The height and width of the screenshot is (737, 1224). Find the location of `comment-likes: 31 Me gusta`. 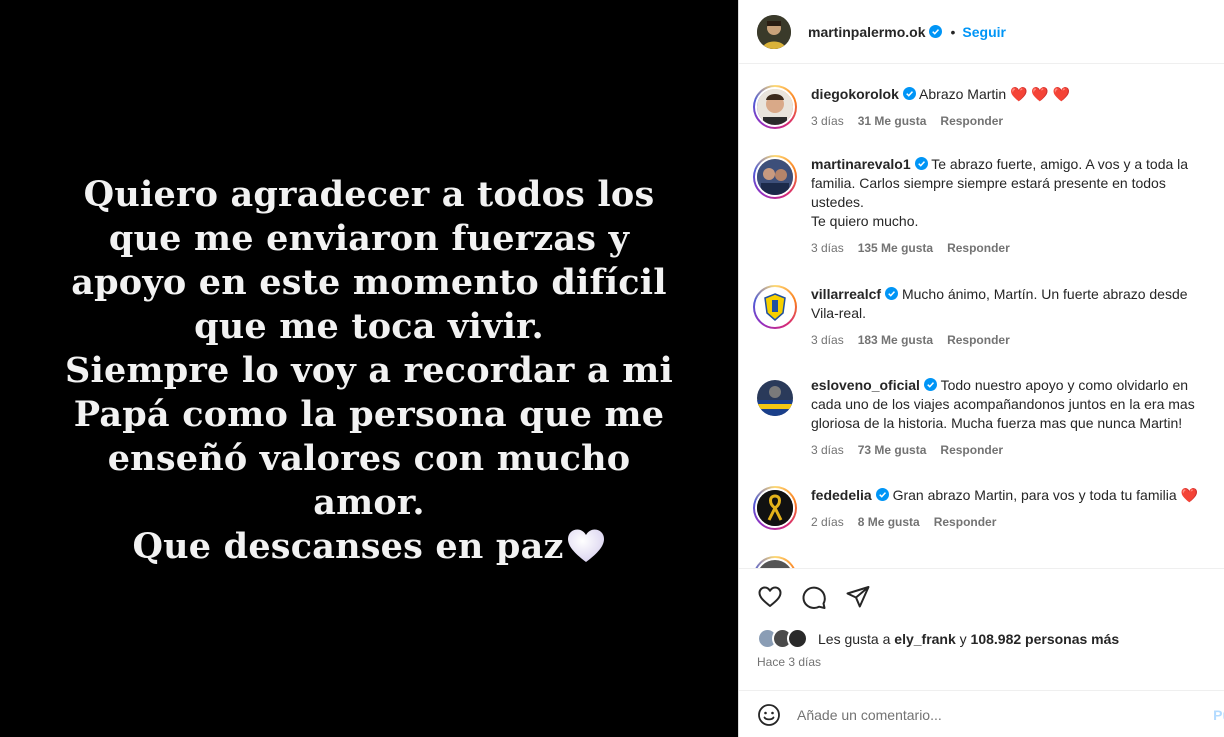

comment-likes: 31 Me gusta is located at coordinates (892, 121).